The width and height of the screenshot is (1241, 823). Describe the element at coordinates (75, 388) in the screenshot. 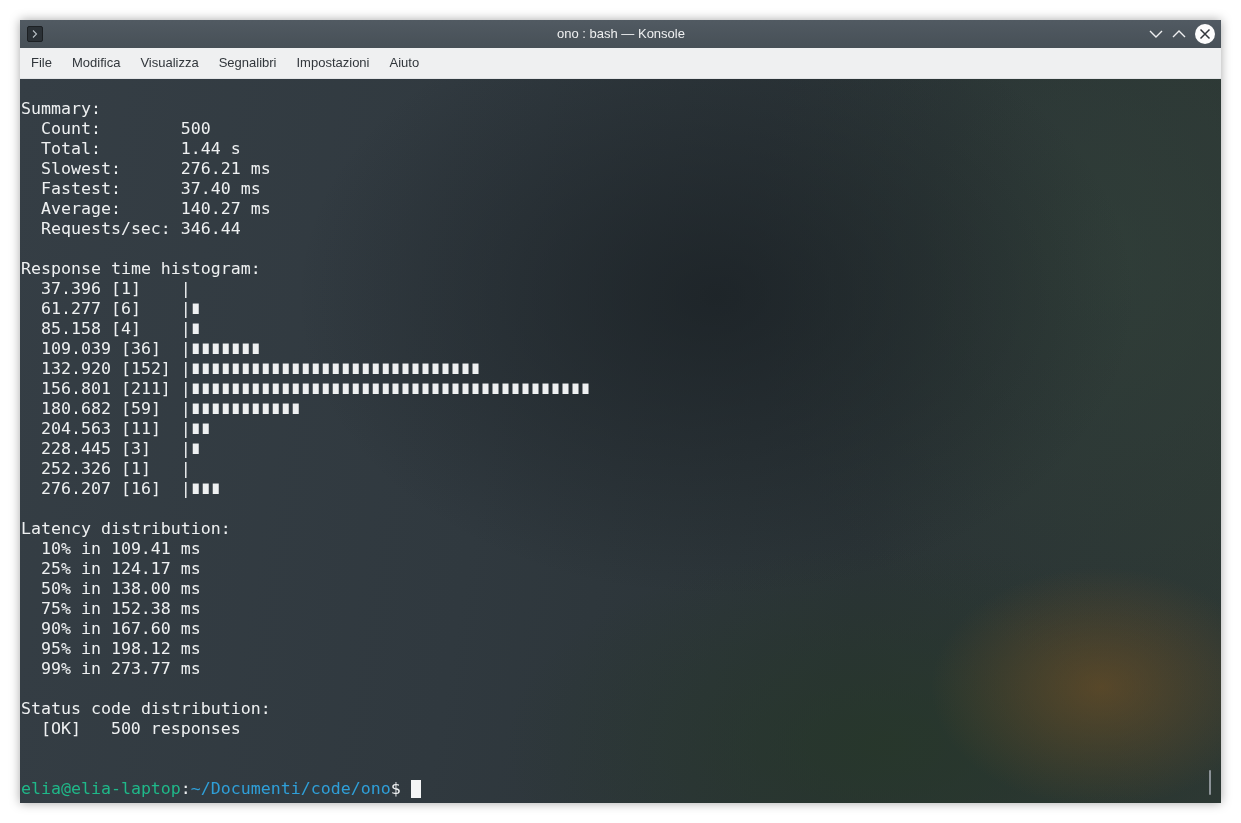

I see `histogram-bucket: 156.801` at that location.